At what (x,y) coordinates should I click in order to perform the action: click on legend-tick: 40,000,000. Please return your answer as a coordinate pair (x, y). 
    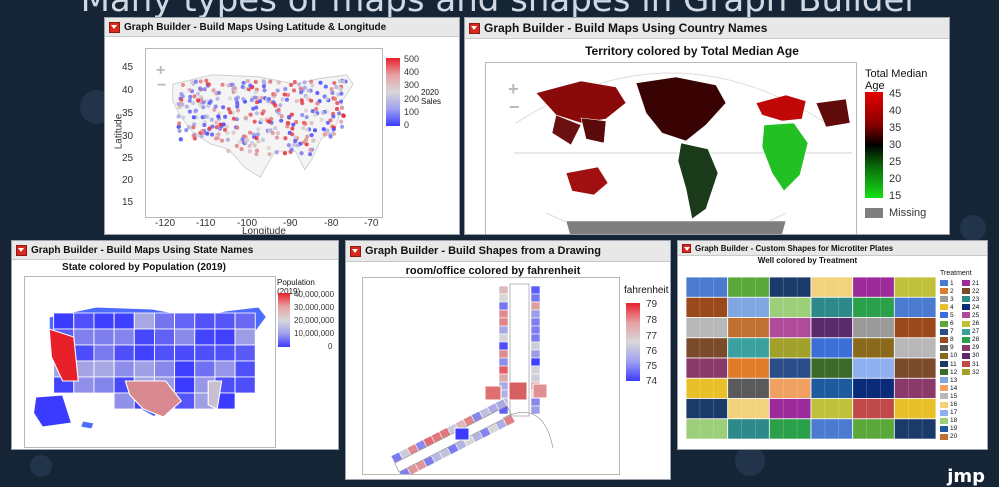
    Looking at the image, I should click on (314, 294).